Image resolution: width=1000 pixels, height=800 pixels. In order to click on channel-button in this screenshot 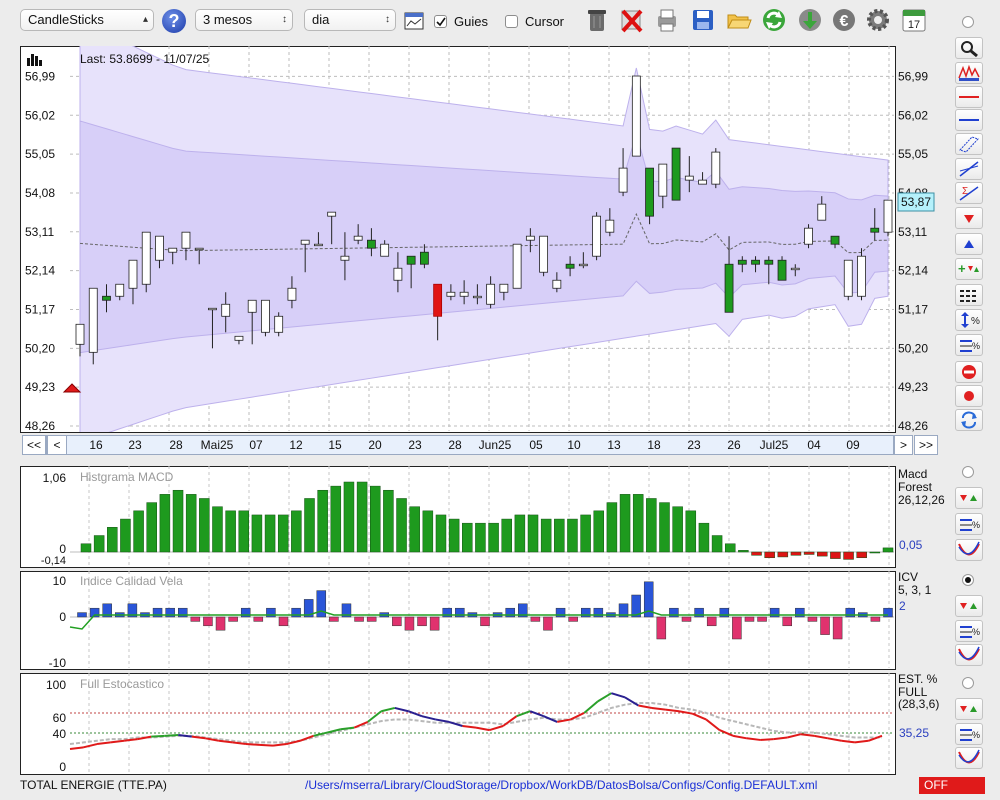, I will do `click(969, 144)`.